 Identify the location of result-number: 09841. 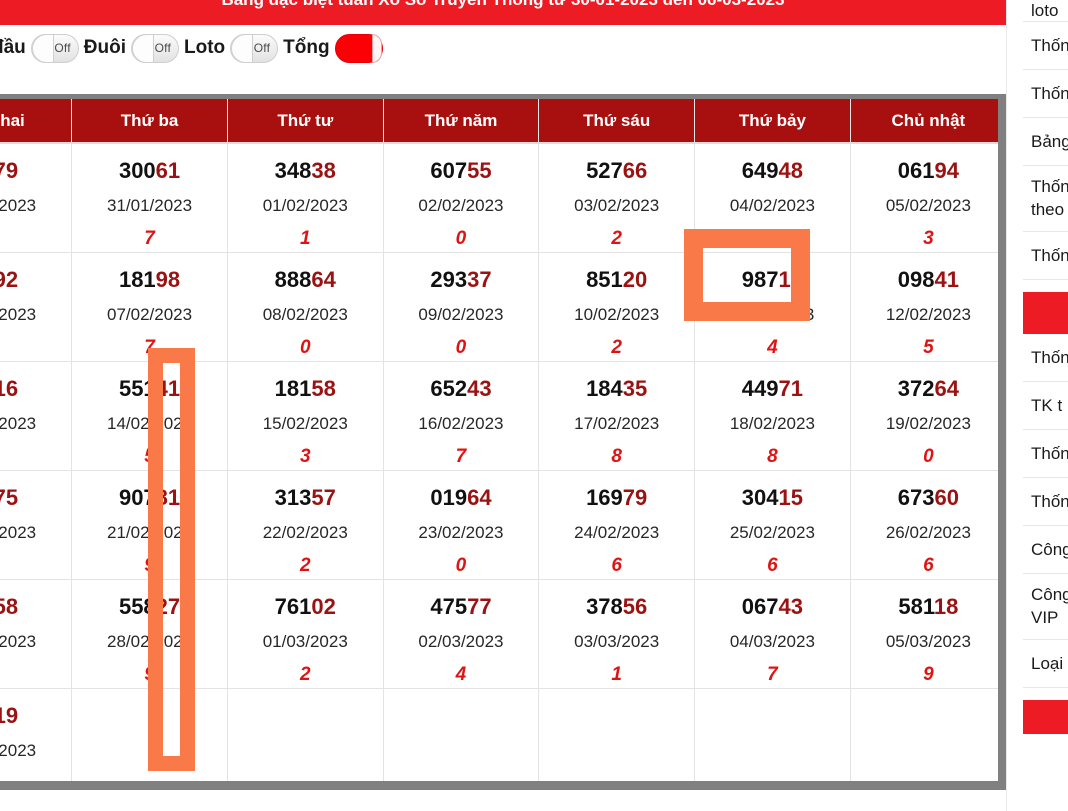
(924, 280).